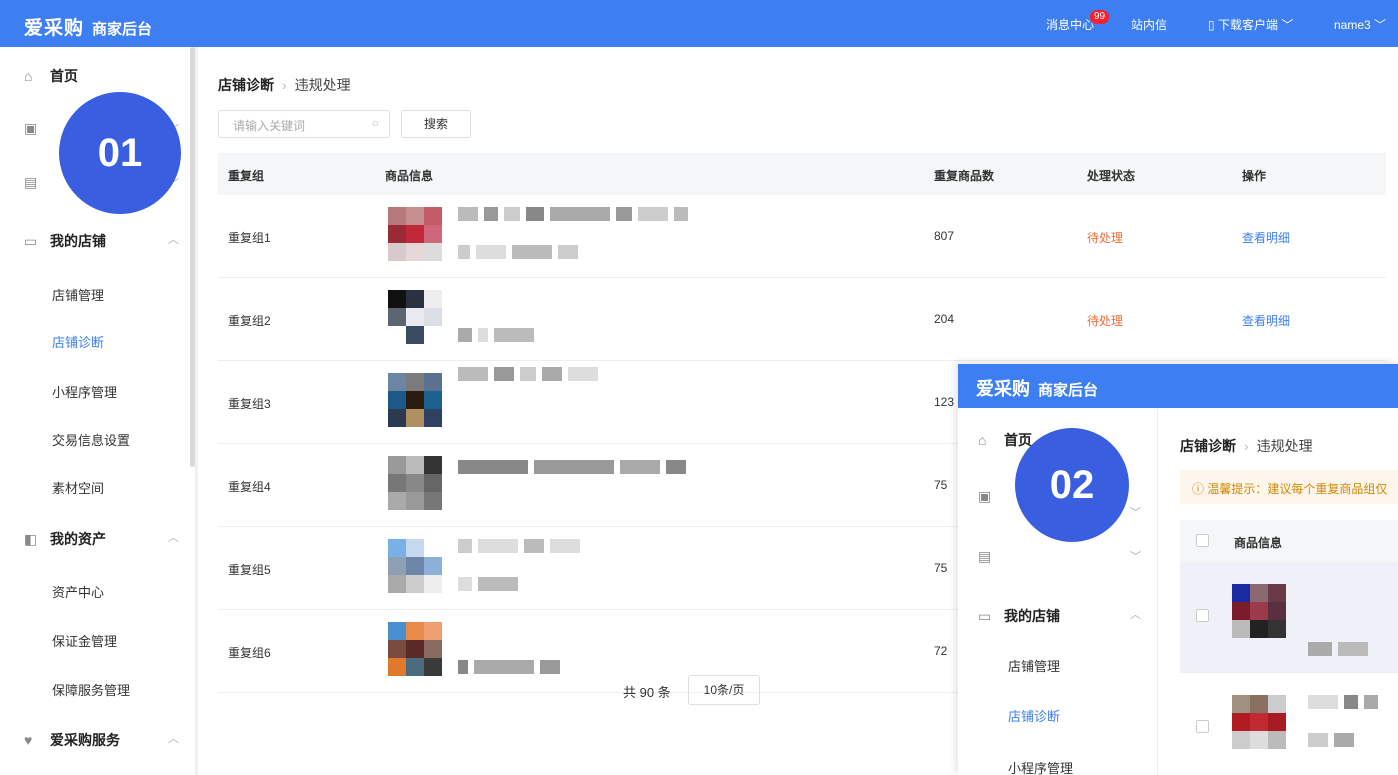  What do you see at coordinates (122, 29) in the screenshot?
I see `app-subtitle: 商家后台` at bounding box center [122, 29].